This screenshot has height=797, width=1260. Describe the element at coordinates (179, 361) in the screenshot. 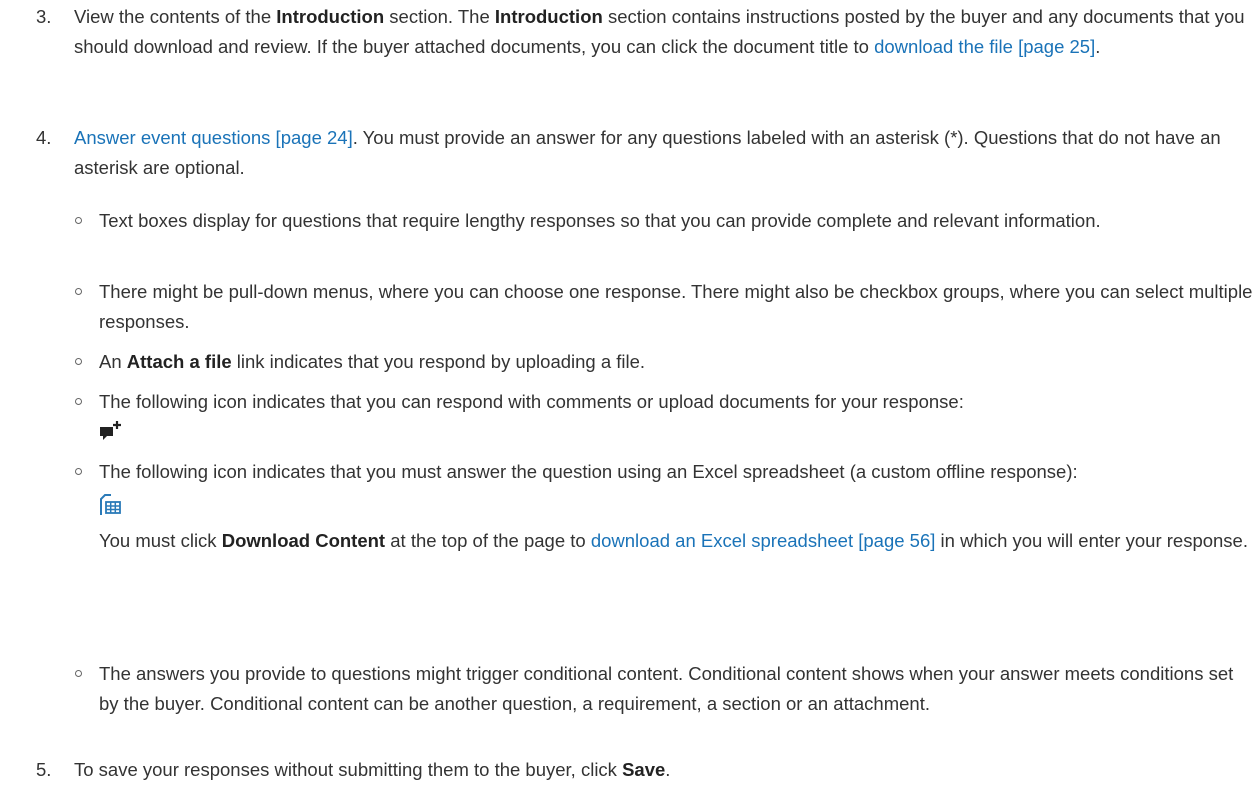

I see `attach-a-file-term: Attach a file` at that location.